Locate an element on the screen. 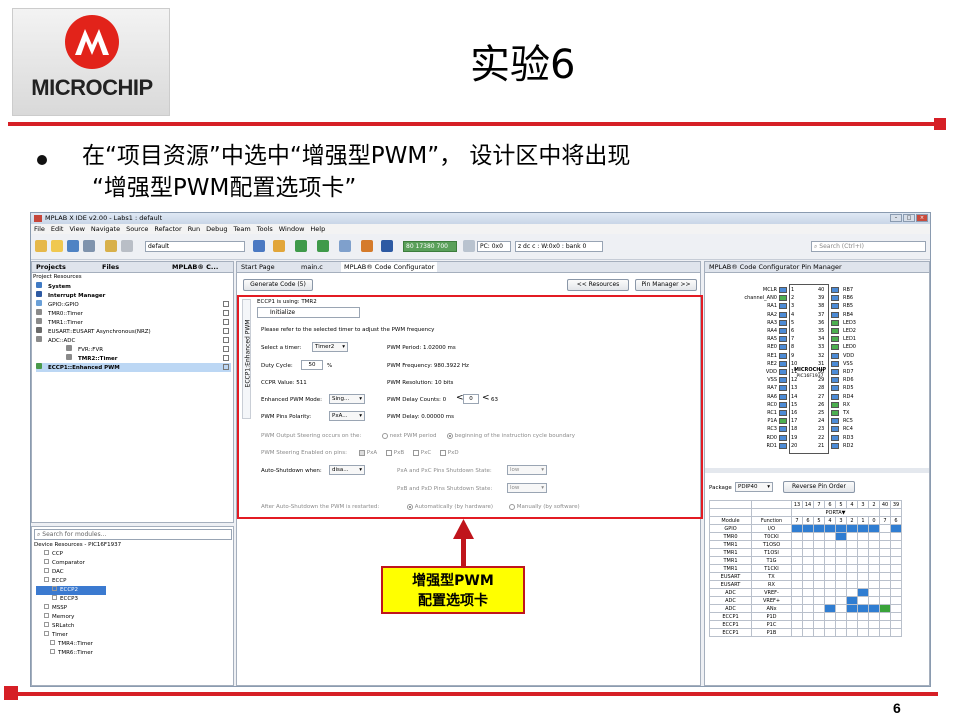  pin-row-left: RC1 is located at coordinates (748, 413).